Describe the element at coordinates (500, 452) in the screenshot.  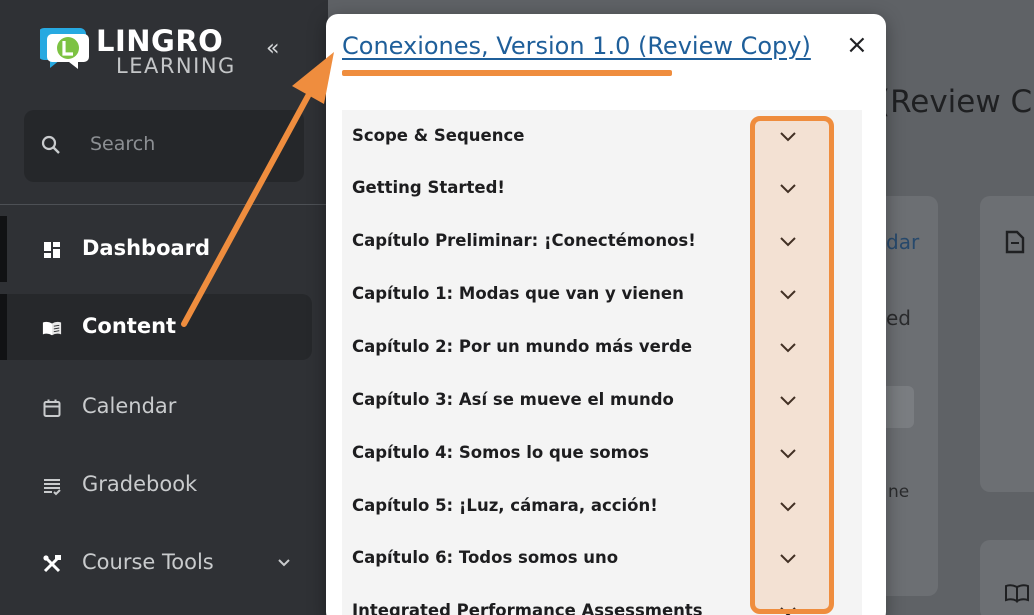
I see `section-title: Capítulo 4: Somos lo que somos` at that location.